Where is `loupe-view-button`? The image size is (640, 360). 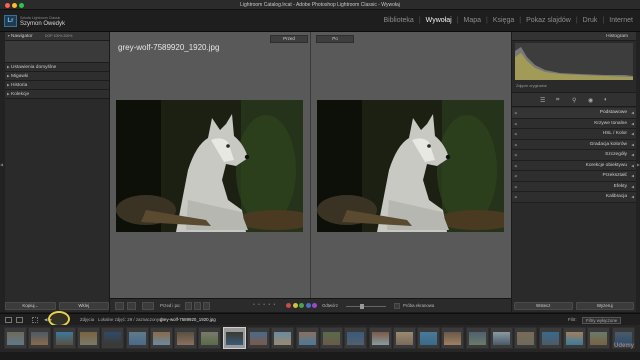 loupe-view-button is located at coordinates (119, 306).